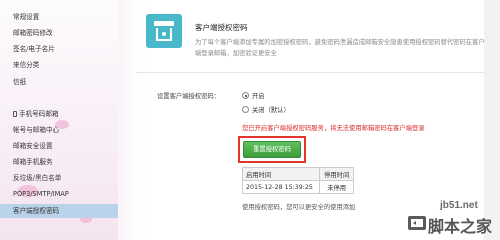 This screenshot has width=500, height=240. Describe the element at coordinates (312, 72) in the screenshot. I see `divider` at that location.